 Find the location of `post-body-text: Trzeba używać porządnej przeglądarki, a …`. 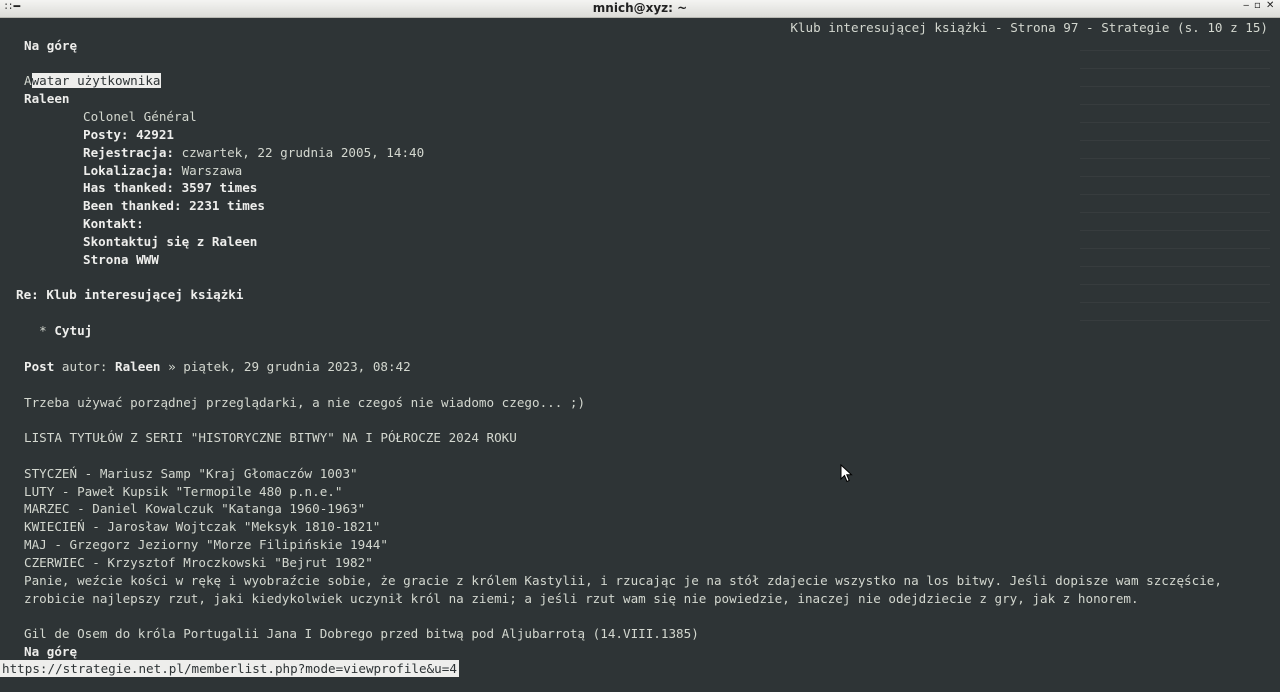

post-body-text: Trzeba używać porządnej przeglądarki, a … is located at coordinates (305, 402).